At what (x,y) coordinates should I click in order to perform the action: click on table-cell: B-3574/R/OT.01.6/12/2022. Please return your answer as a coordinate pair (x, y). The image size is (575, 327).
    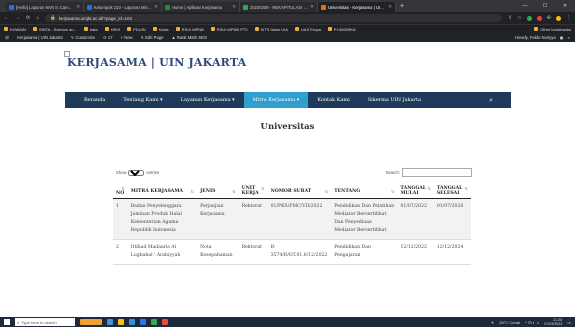
    Looking at the image, I should click on (299, 252).